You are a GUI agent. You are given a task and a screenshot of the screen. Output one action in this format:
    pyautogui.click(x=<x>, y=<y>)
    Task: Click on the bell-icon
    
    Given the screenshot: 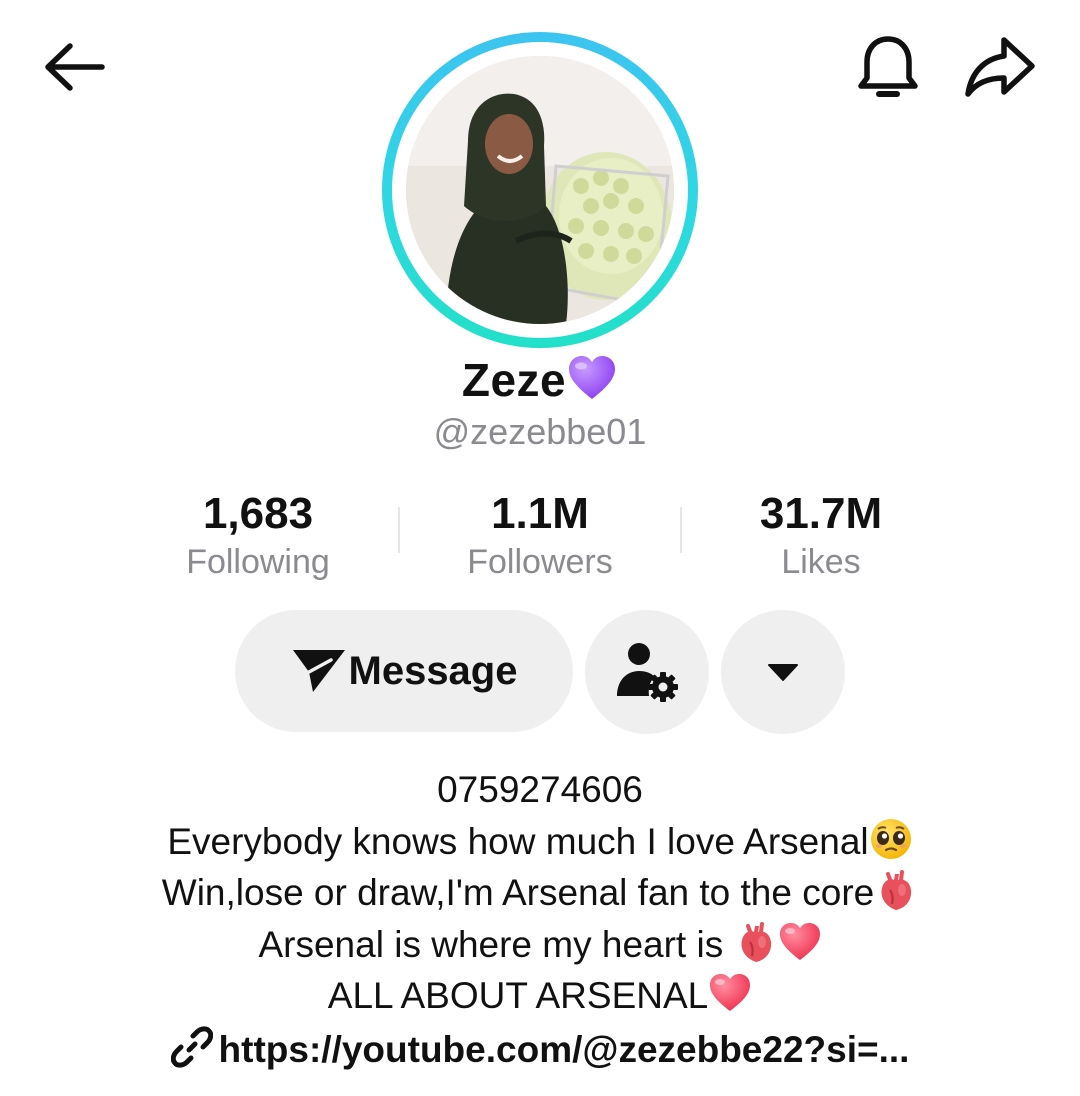 What is the action you would take?
    pyautogui.click(x=888, y=66)
    